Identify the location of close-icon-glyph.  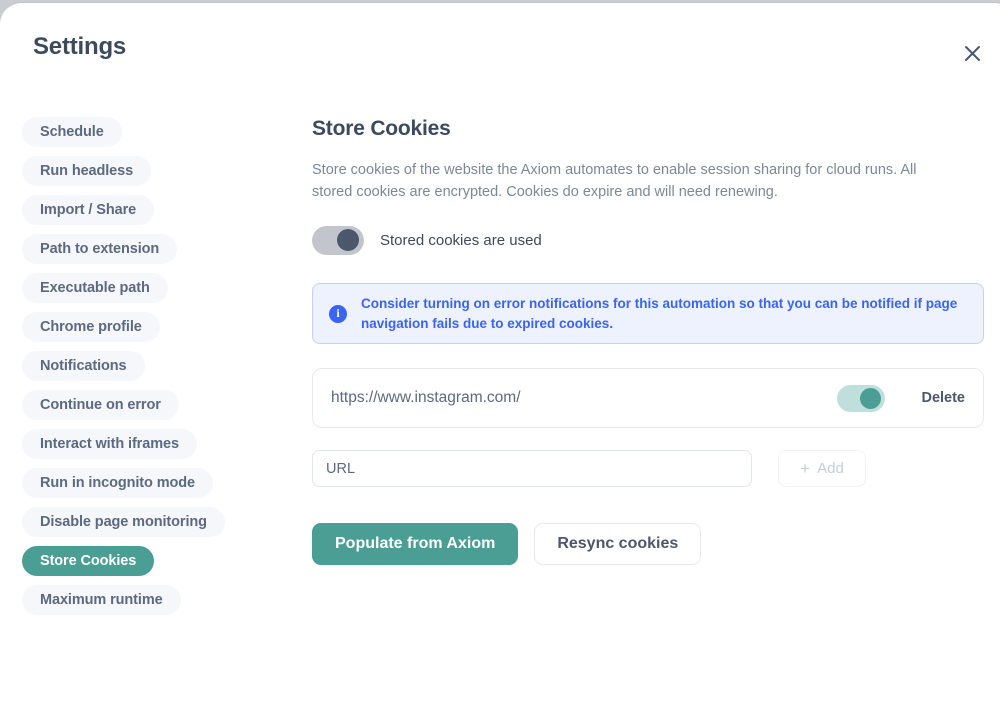
(972, 53).